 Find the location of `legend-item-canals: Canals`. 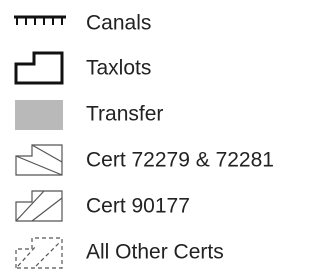

legend-item-canals: Canals is located at coordinates (149, 23).